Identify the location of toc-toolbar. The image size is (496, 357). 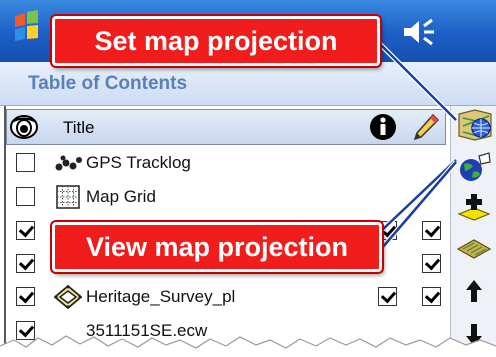
(473, 231).